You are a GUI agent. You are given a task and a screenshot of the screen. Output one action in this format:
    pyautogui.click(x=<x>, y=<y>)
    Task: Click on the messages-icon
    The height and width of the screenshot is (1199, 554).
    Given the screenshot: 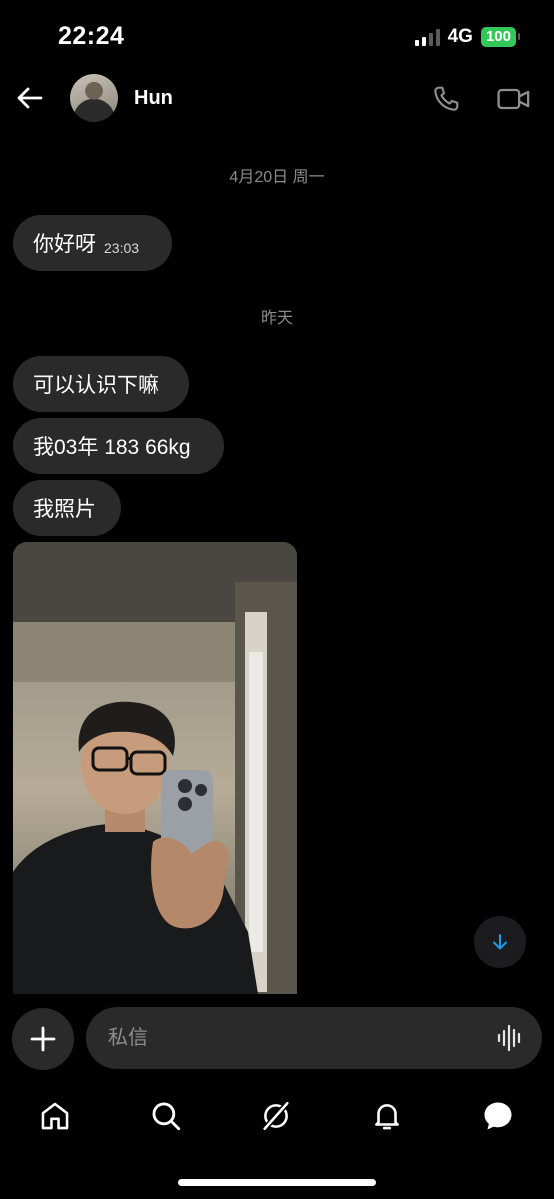 What is the action you would take?
    pyautogui.click(x=498, y=1116)
    